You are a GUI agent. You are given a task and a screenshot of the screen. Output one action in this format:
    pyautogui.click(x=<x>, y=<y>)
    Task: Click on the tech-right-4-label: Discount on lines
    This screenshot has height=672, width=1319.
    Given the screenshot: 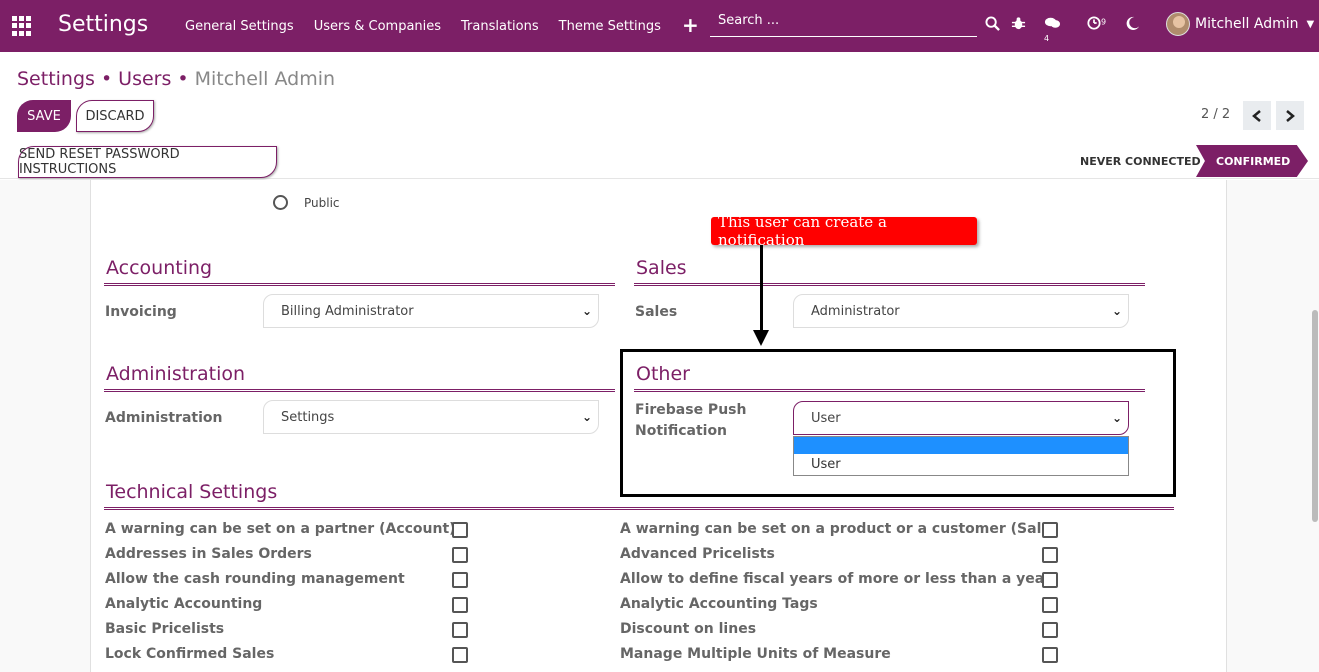 What is the action you would take?
    pyautogui.click(x=688, y=629)
    